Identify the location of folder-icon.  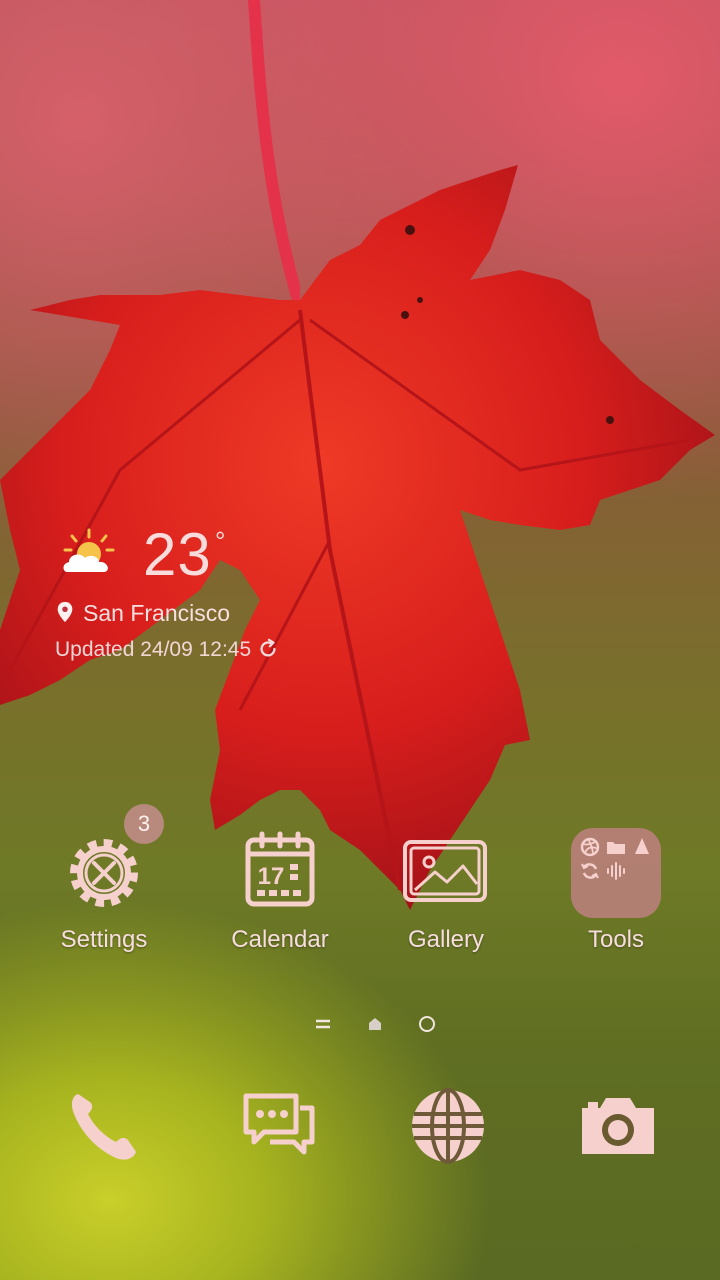
(616, 848).